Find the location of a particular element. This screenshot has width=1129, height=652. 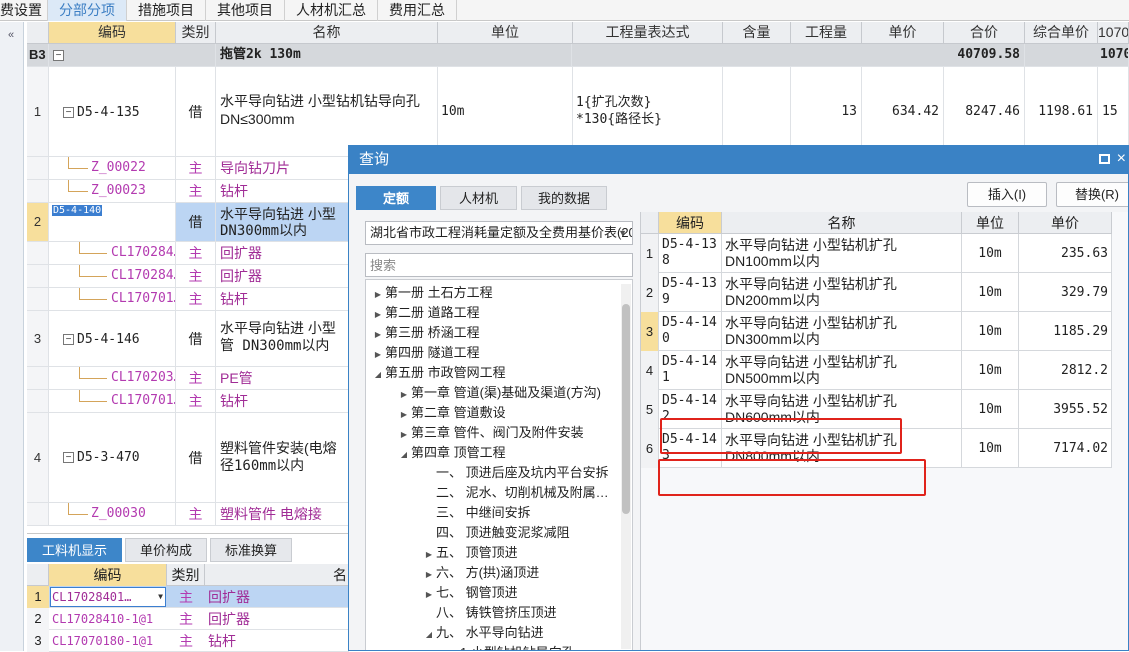

insert-button: 插入(I) is located at coordinates (1007, 194).